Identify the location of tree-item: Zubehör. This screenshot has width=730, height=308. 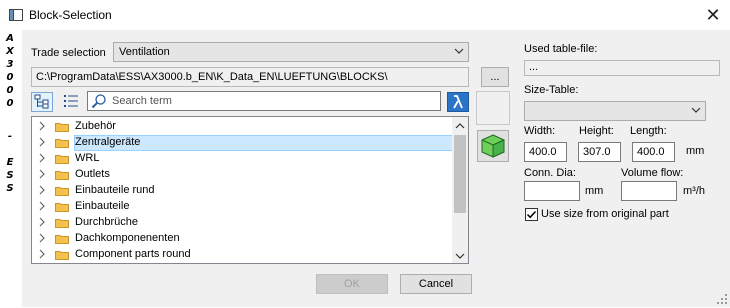
(242, 127).